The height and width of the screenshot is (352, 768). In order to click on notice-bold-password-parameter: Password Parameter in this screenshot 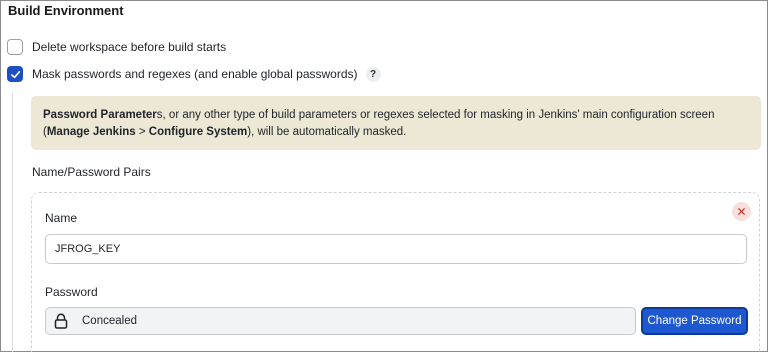, I will do `click(100, 115)`.